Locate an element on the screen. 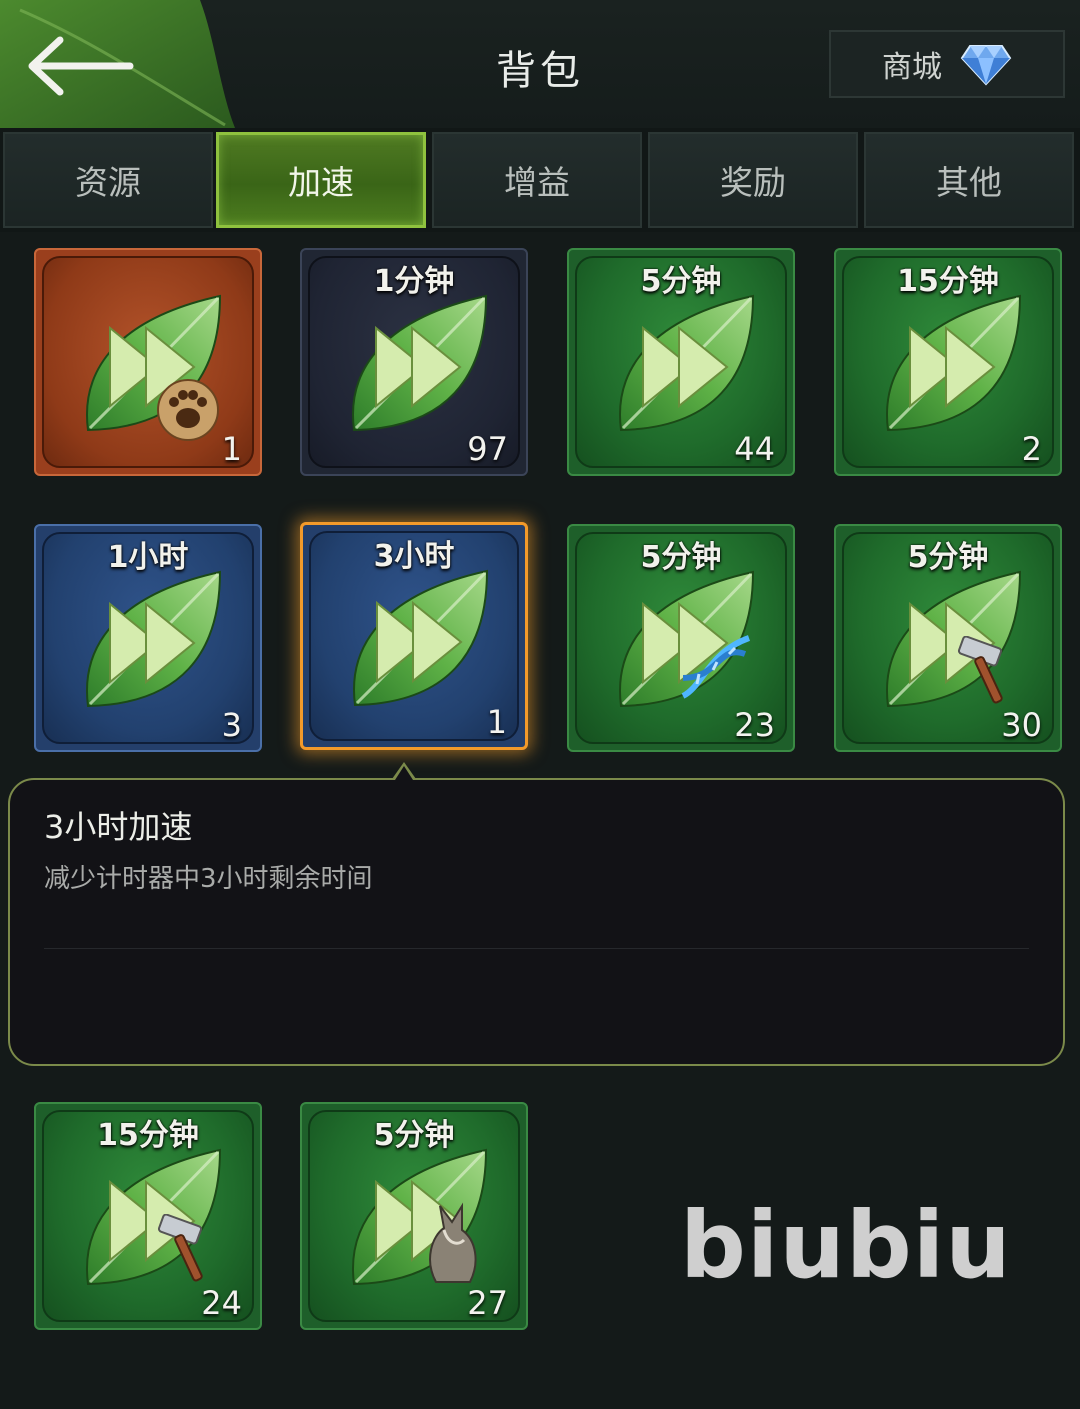 The image size is (1080, 1409). category-tabs: 资源 加速 增益 奖励 其他 is located at coordinates (540, 180).